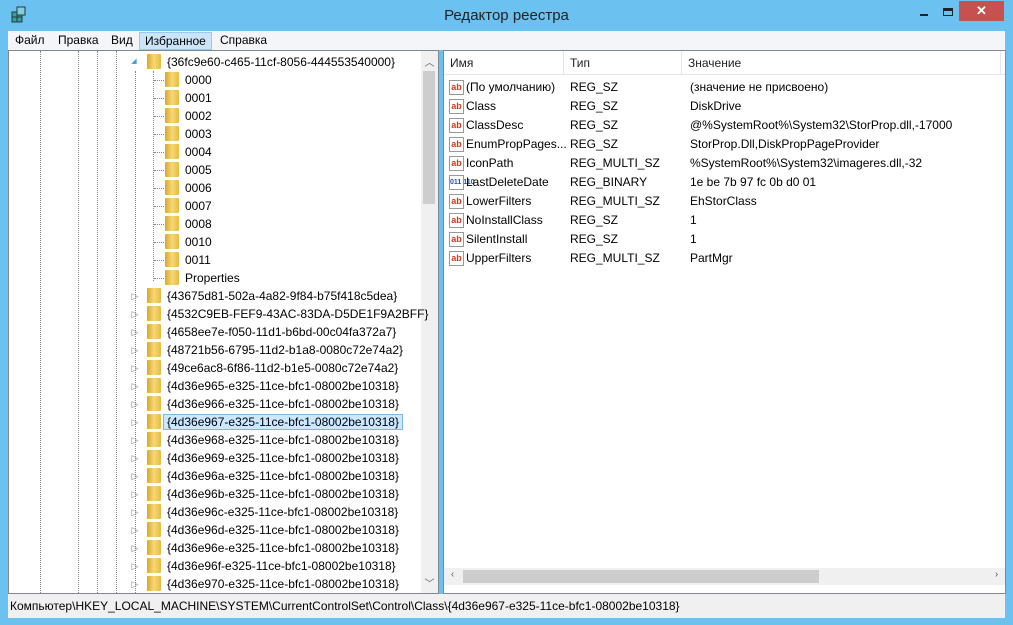  Describe the element at coordinates (785, 144) in the screenshot. I see `value-data: StorProp.Dll,DiskPropPageProvider` at that location.